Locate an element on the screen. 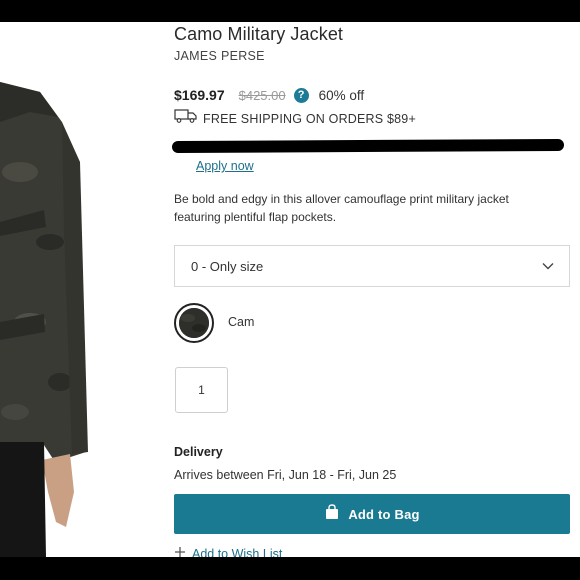  shopping-bag-icon is located at coordinates (332, 514).